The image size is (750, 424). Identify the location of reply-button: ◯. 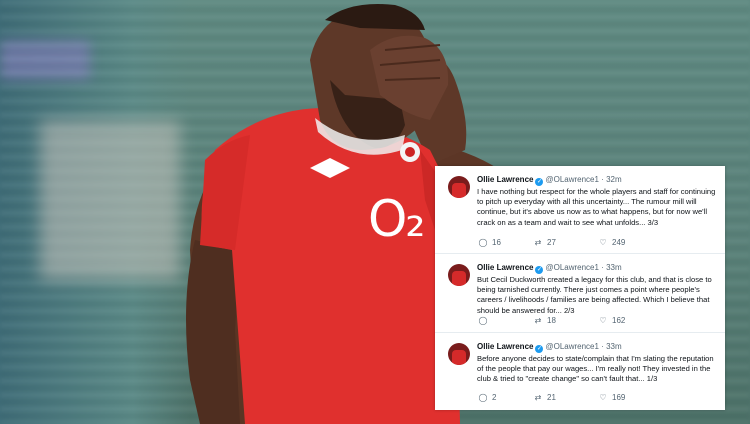
(484, 320).